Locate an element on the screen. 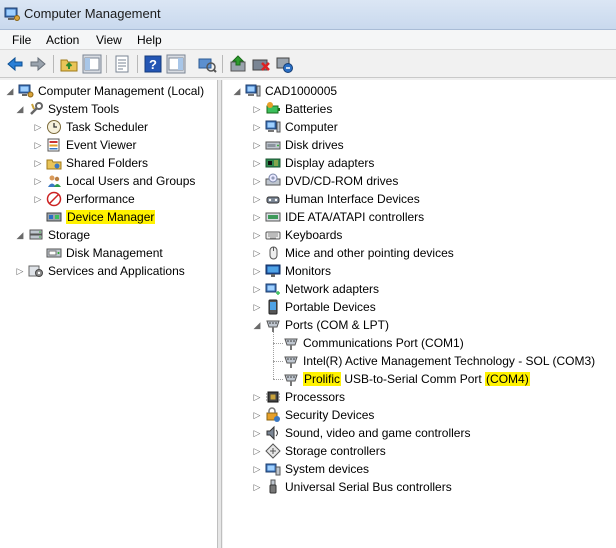  event-viewer-icon is located at coordinates (54, 145).